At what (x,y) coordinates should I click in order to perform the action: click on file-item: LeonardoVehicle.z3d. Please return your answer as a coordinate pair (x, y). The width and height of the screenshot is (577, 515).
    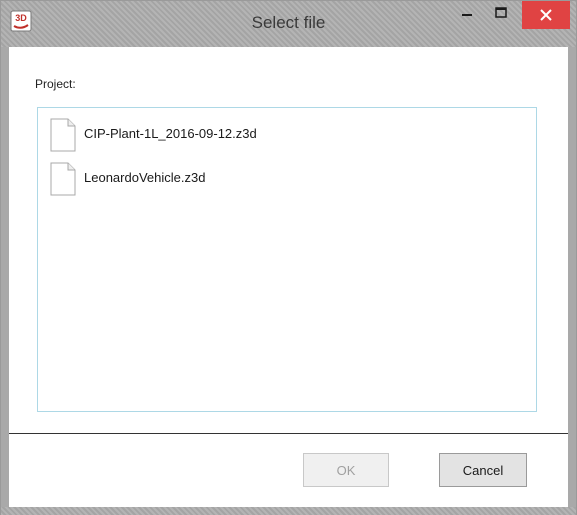
    Looking at the image, I should click on (250, 180).